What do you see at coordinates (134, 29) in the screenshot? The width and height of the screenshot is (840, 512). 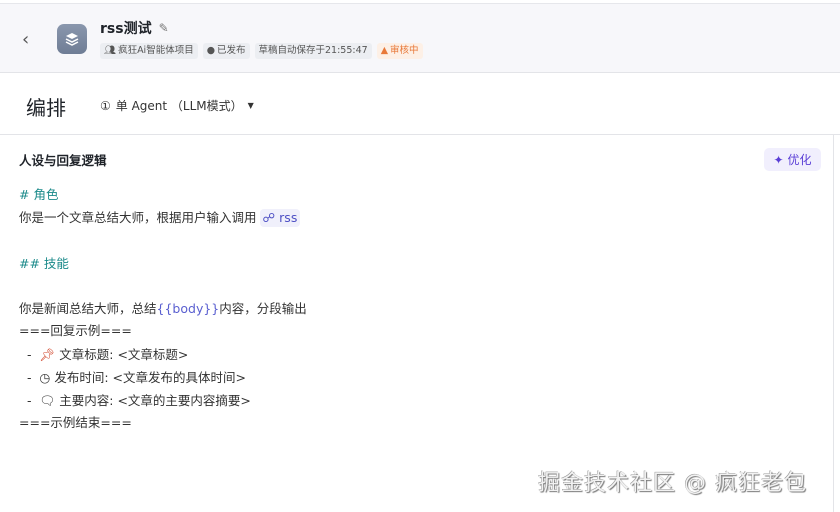 I see `app-title: rss测试 ✎` at bounding box center [134, 29].